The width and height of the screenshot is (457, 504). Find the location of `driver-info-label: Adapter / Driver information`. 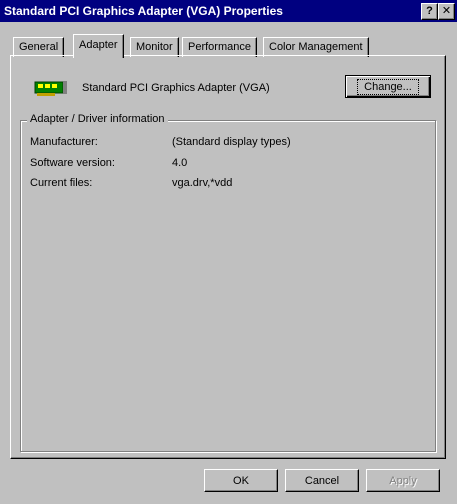

driver-info-label: Adapter / Driver information is located at coordinates (97, 119).